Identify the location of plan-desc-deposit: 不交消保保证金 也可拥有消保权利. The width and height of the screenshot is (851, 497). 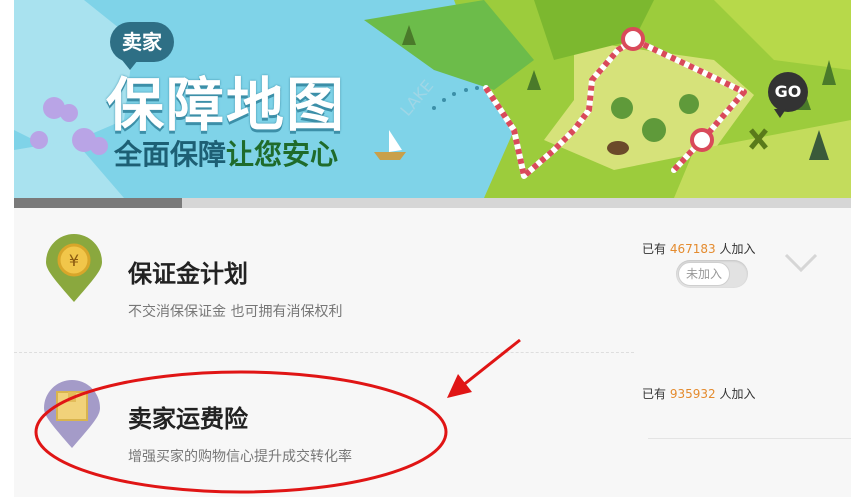
(235, 312).